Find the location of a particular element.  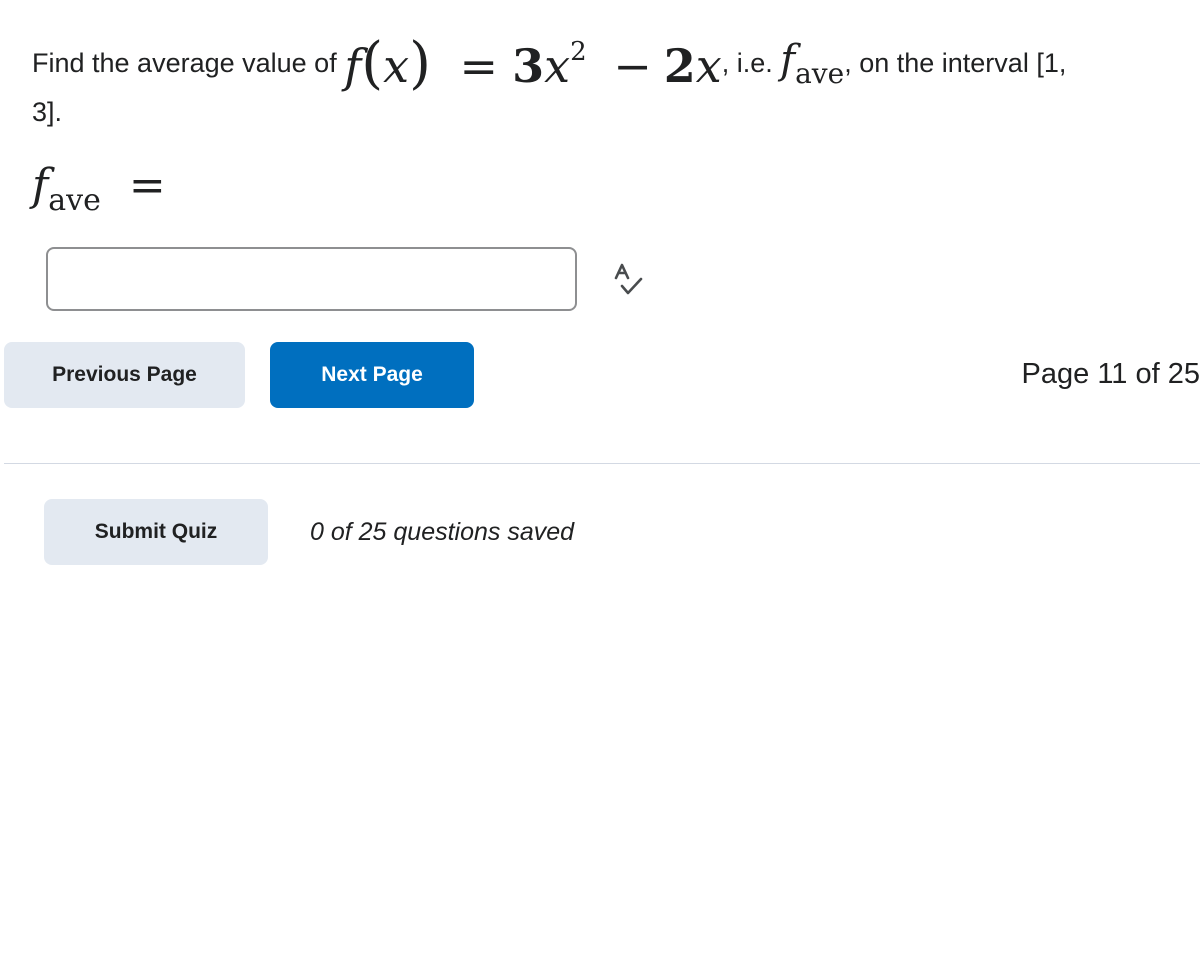

previous-page-button: Previous Page is located at coordinates (124, 375).